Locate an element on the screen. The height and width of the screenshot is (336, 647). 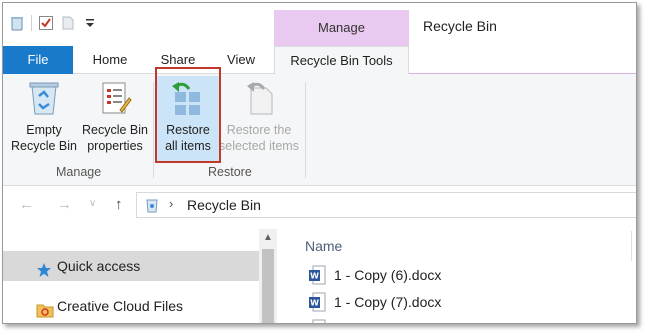
recent-locations-chevron-icon: ∨ is located at coordinates (92, 203).